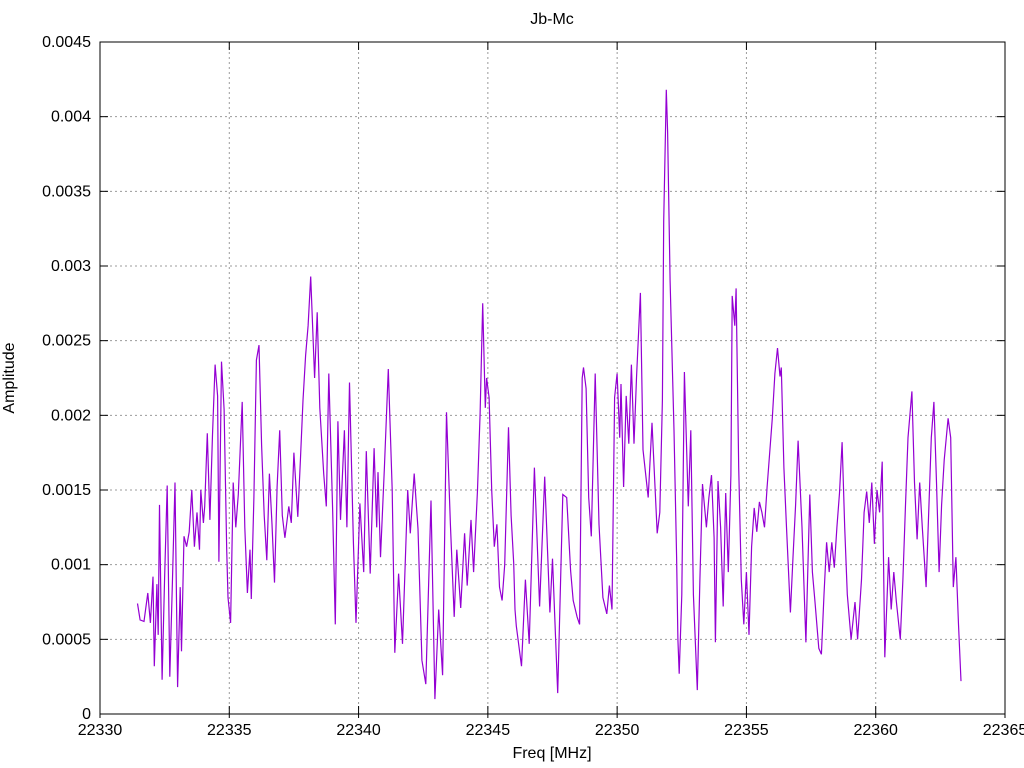 Image resolution: width=1024 pixels, height=768 pixels. I want to click on y-axis-label: Amplitude, so click(9, 377).